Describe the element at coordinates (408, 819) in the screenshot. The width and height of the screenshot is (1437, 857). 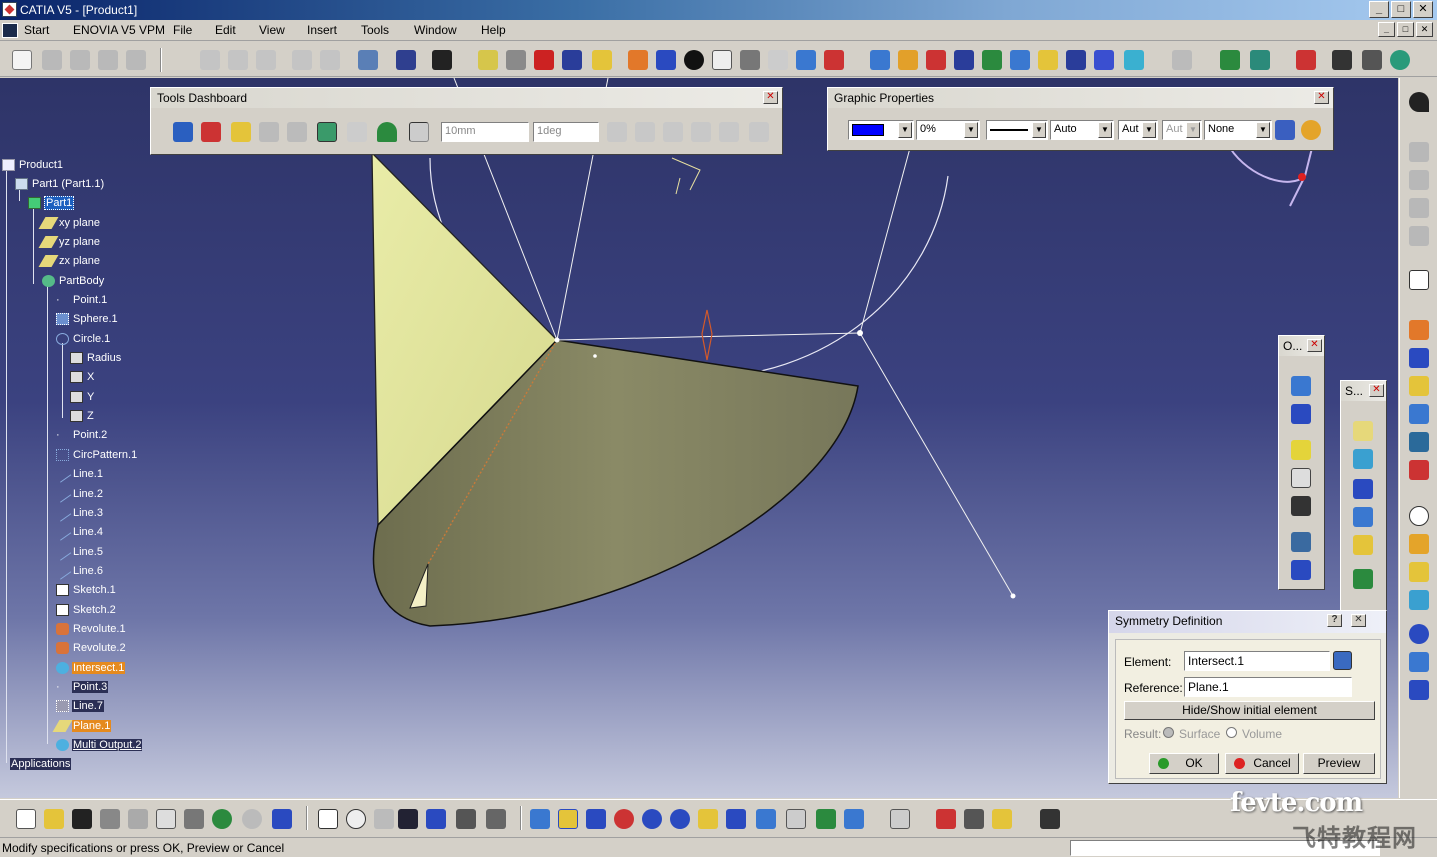
I see `table-icon` at that location.